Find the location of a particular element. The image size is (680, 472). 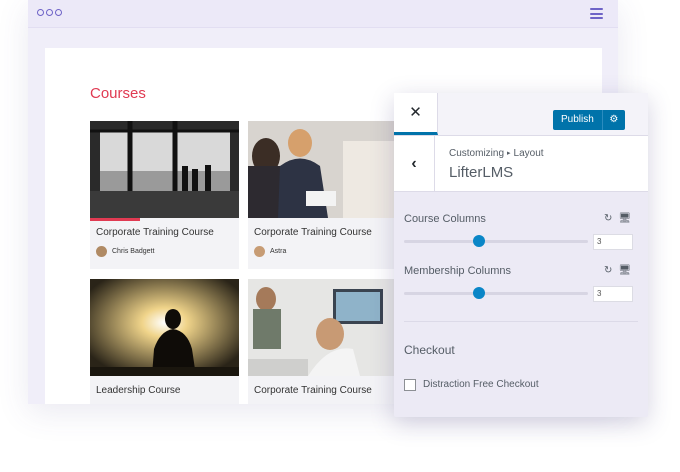

section-divider is located at coordinates (521, 321).